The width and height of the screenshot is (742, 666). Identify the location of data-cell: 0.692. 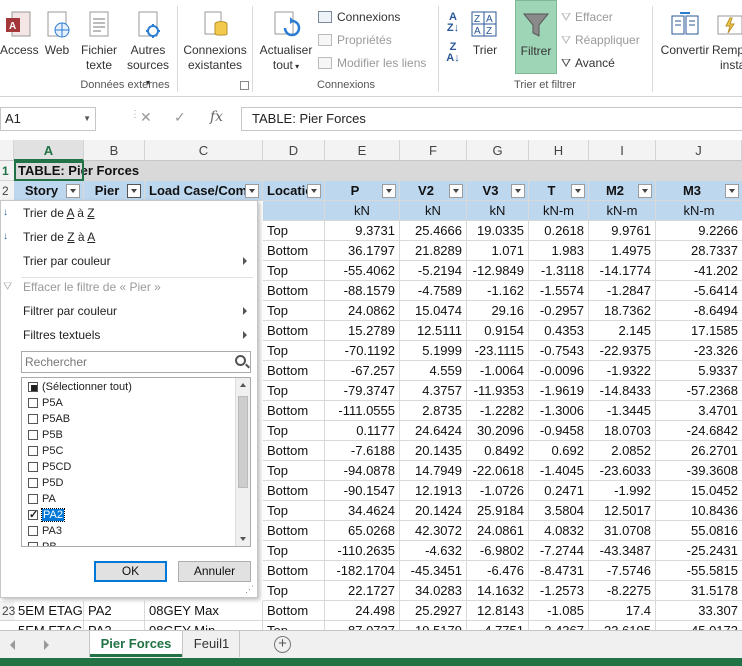
(559, 451).